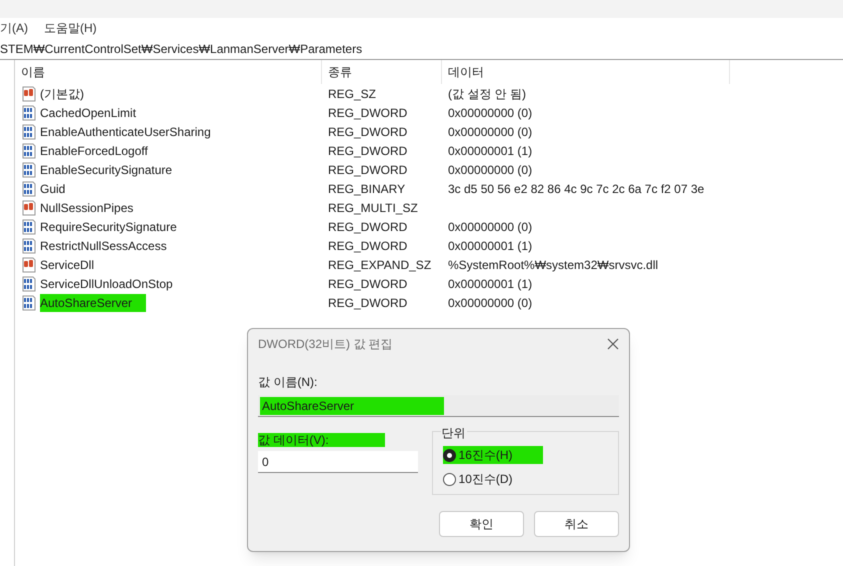  What do you see at coordinates (168, 72) in the screenshot?
I see `column-header: 이름` at bounding box center [168, 72].